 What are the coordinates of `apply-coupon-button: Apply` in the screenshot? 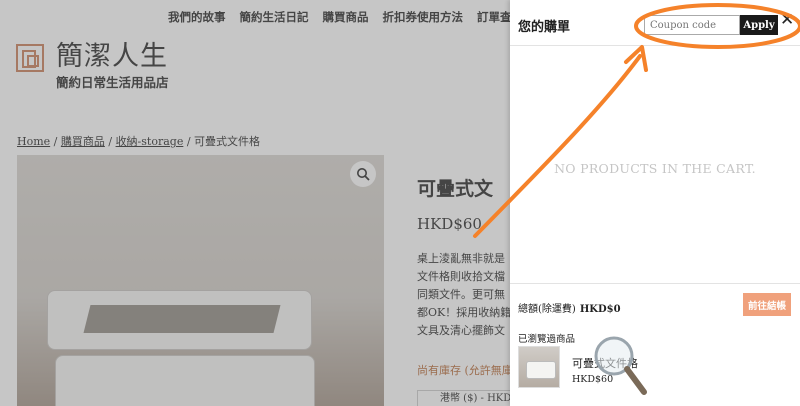 It's located at (759, 25).